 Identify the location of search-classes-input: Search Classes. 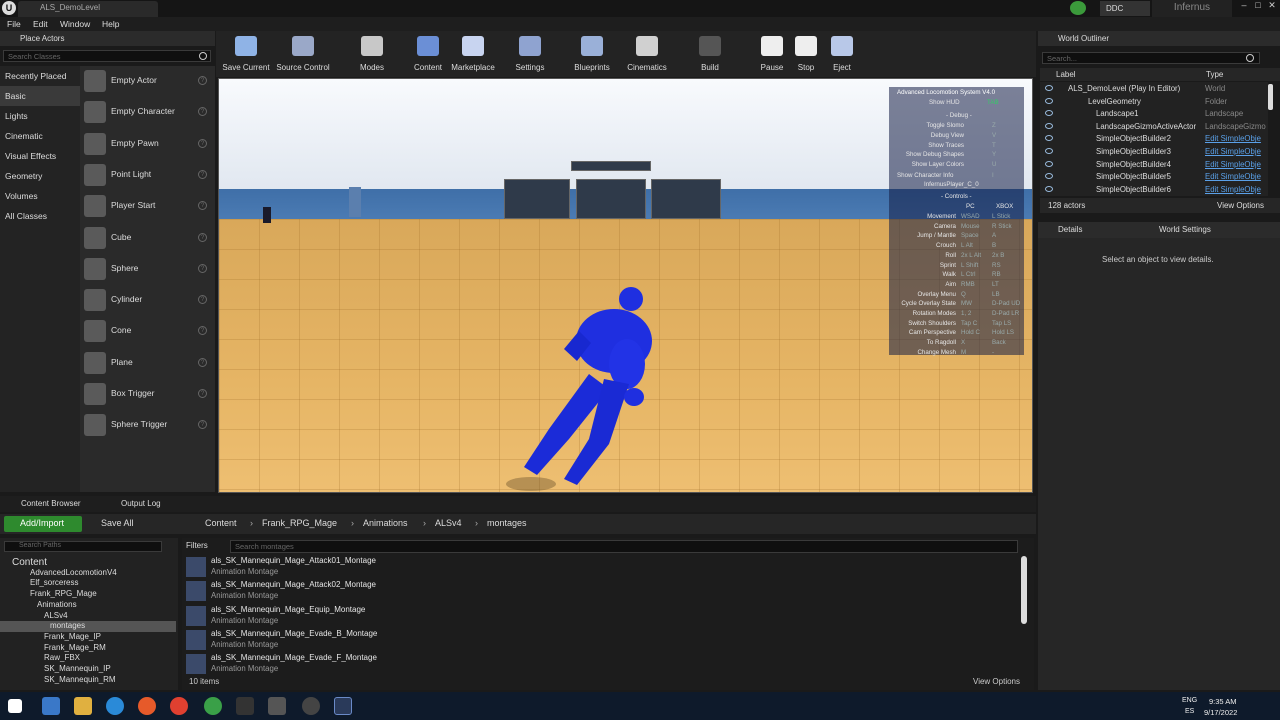
(107, 56).